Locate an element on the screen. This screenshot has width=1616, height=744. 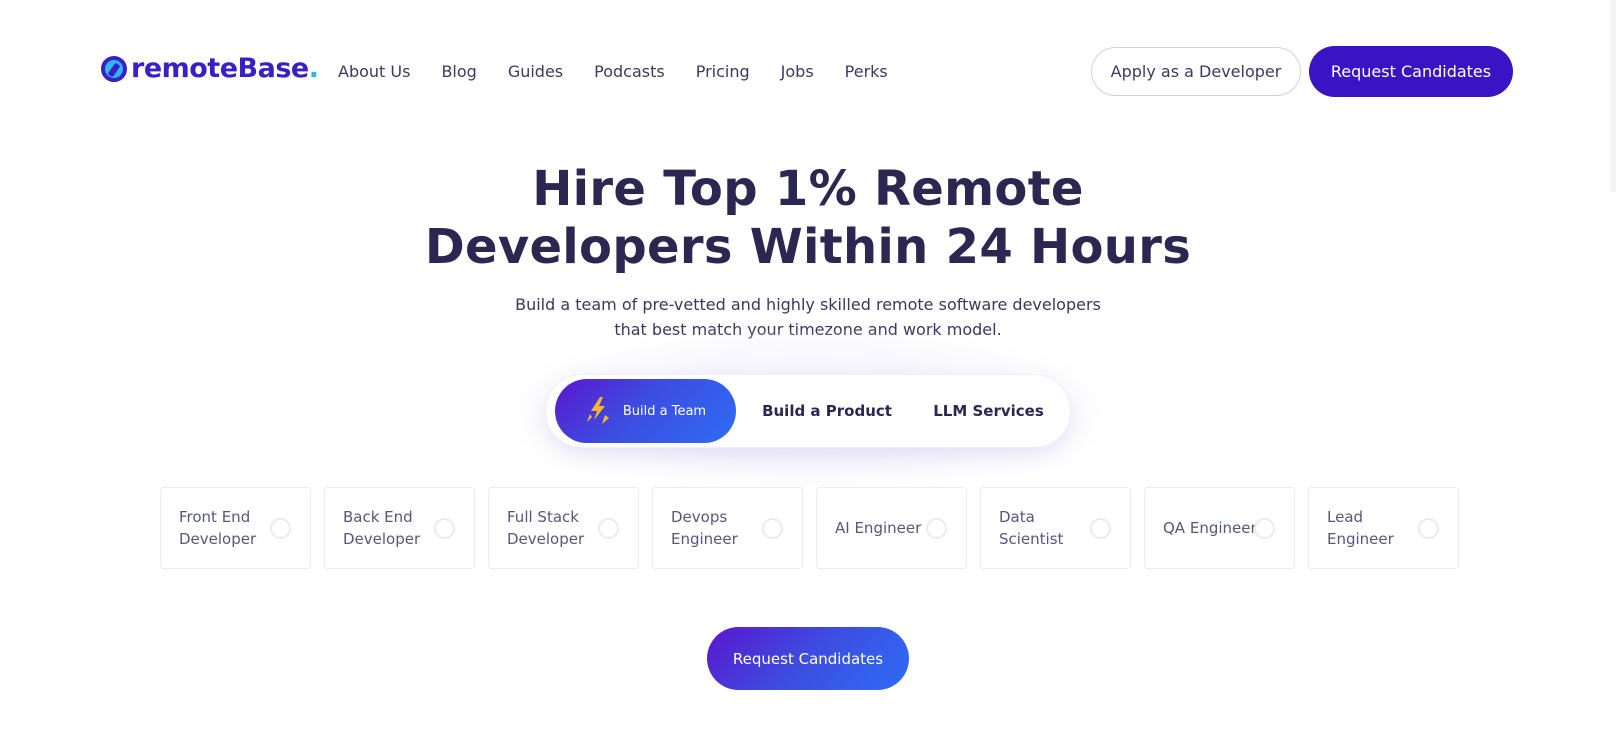
role-label: AI Engineer is located at coordinates (878, 528).